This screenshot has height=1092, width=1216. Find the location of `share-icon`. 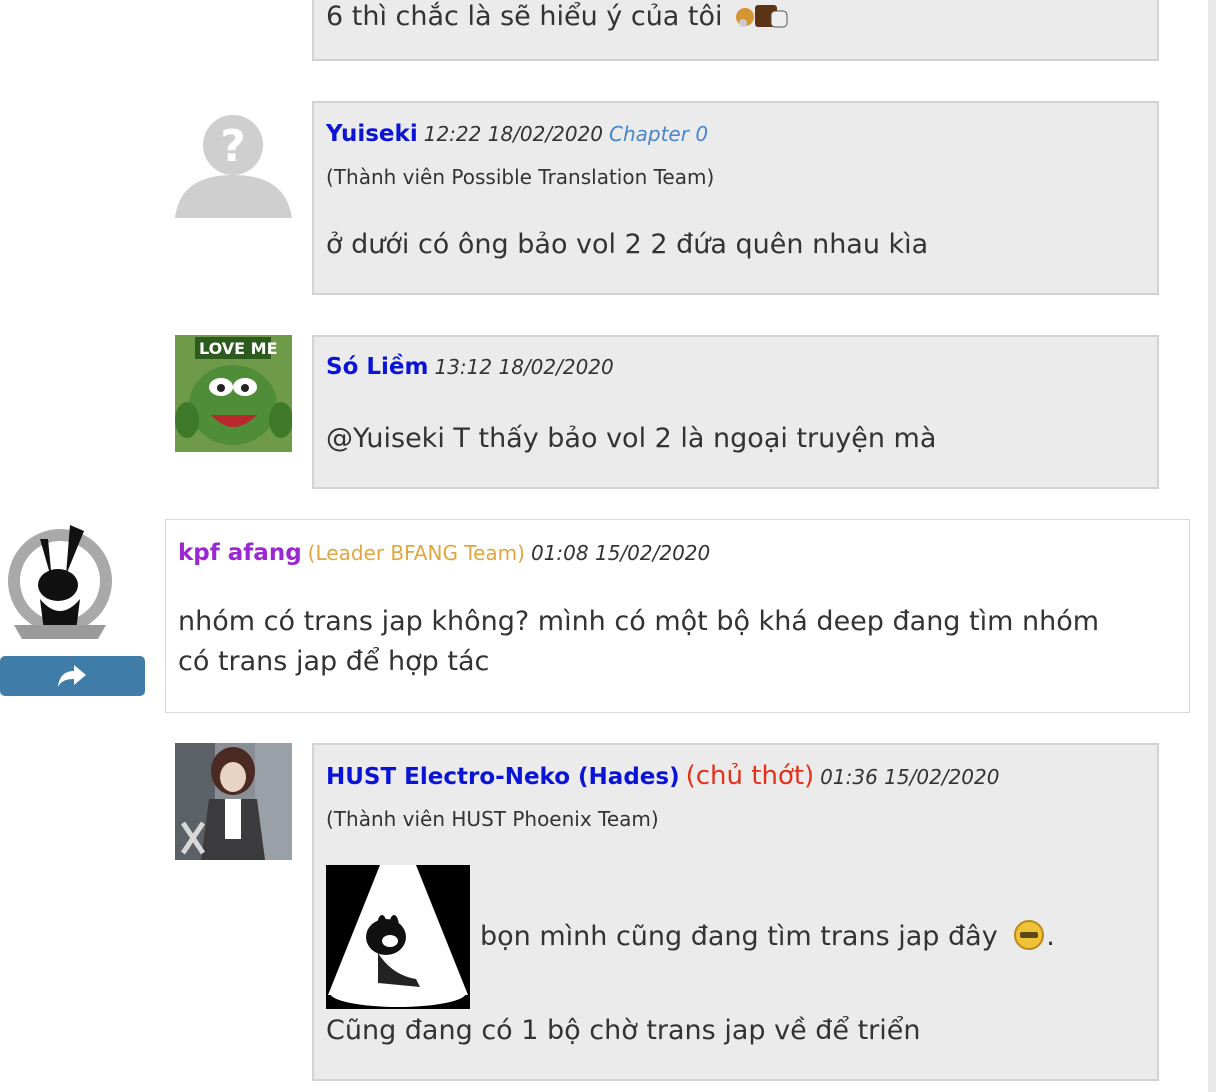

share-icon is located at coordinates (72, 676).